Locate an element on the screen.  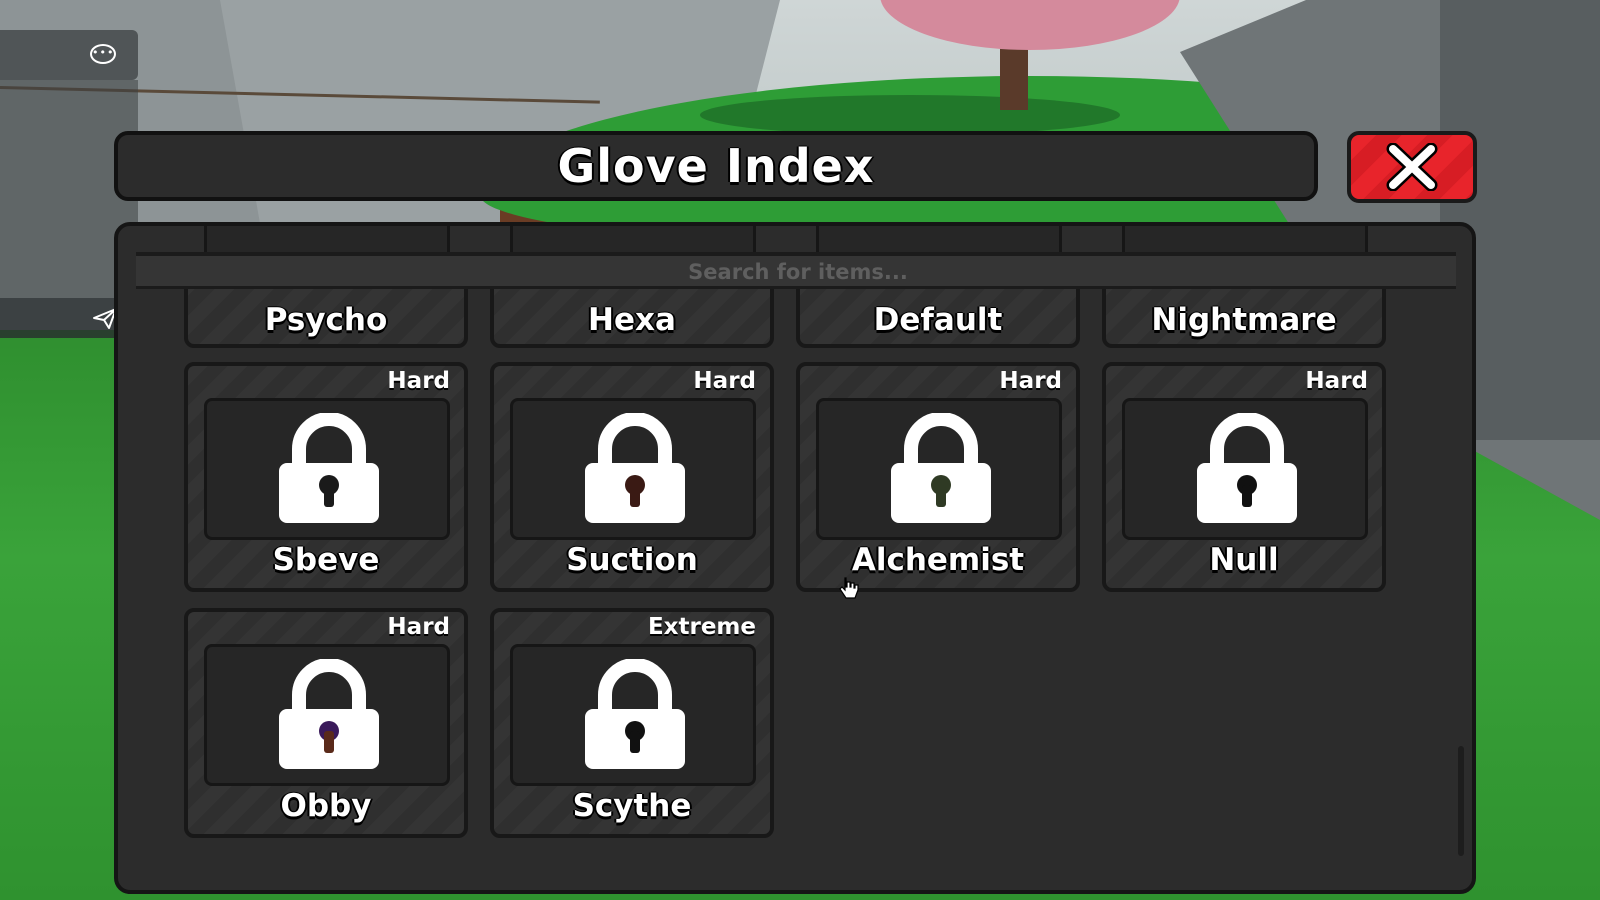
close-x-icon is located at coordinates (1412, 167).